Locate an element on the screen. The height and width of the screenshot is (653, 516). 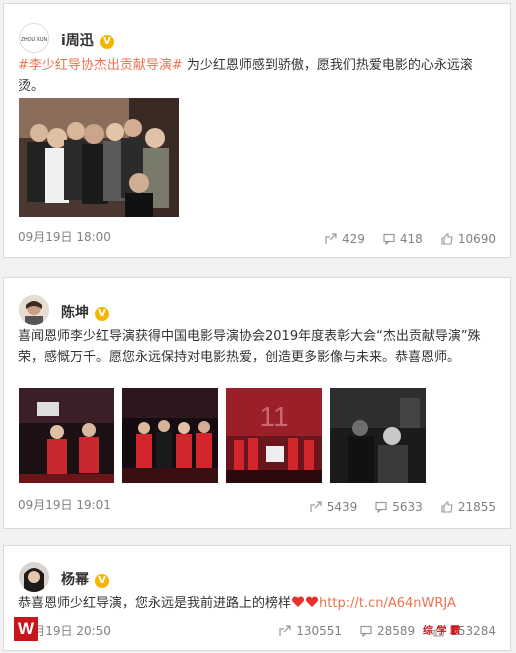
watermark-text: 综 学 霸 is located at coordinates (441, 631).